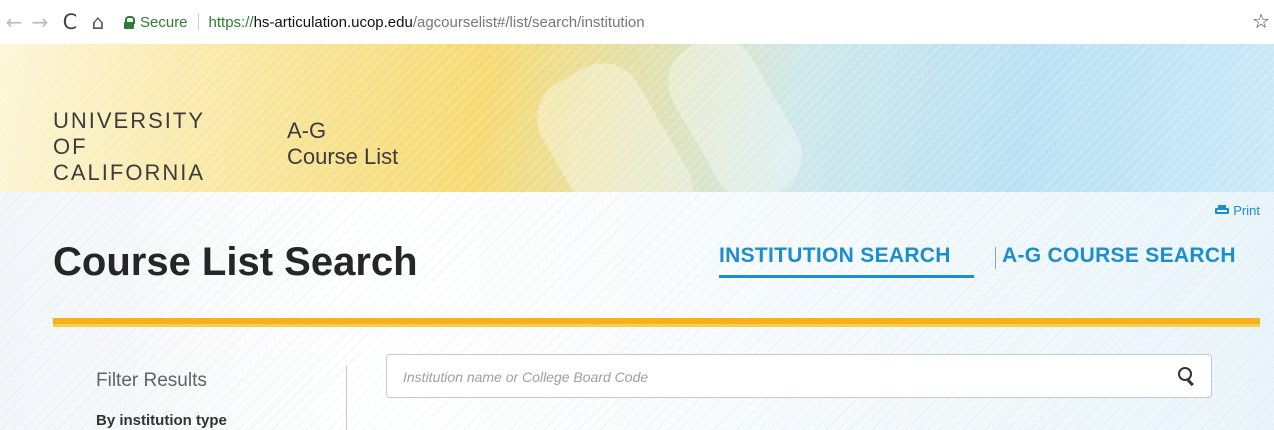 Image resolution: width=1274 pixels, height=430 pixels. What do you see at coordinates (656, 322) in the screenshot?
I see `section-divider` at bounding box center [656, 322].